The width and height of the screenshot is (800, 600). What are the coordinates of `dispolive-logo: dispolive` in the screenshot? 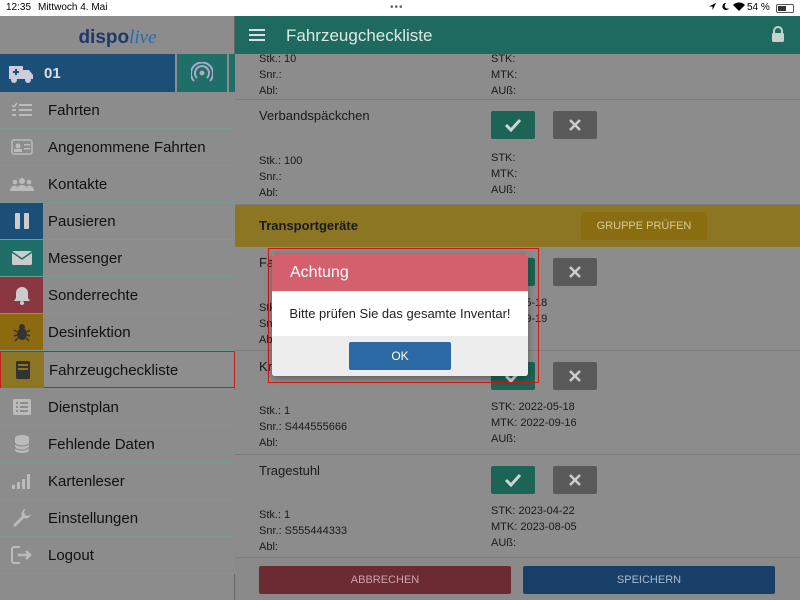 It's located at (117, 35).